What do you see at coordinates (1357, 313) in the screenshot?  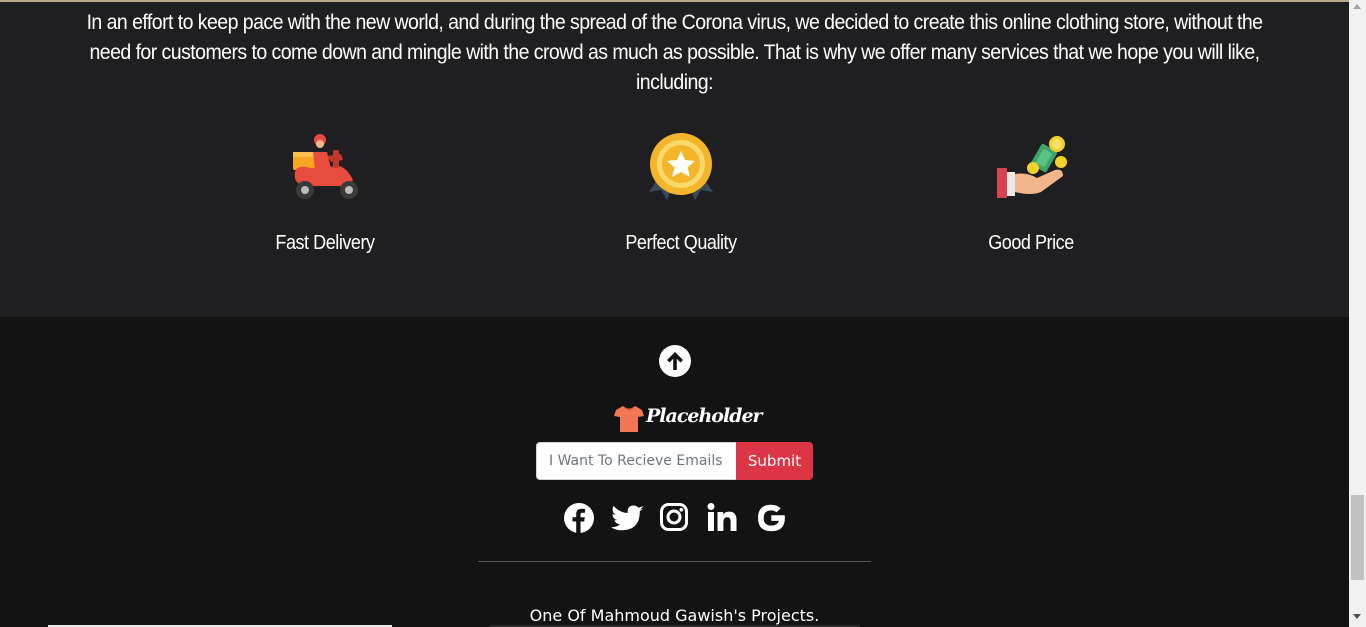 I see `vertical-scrollbar` at bounding box center [1357, 313].